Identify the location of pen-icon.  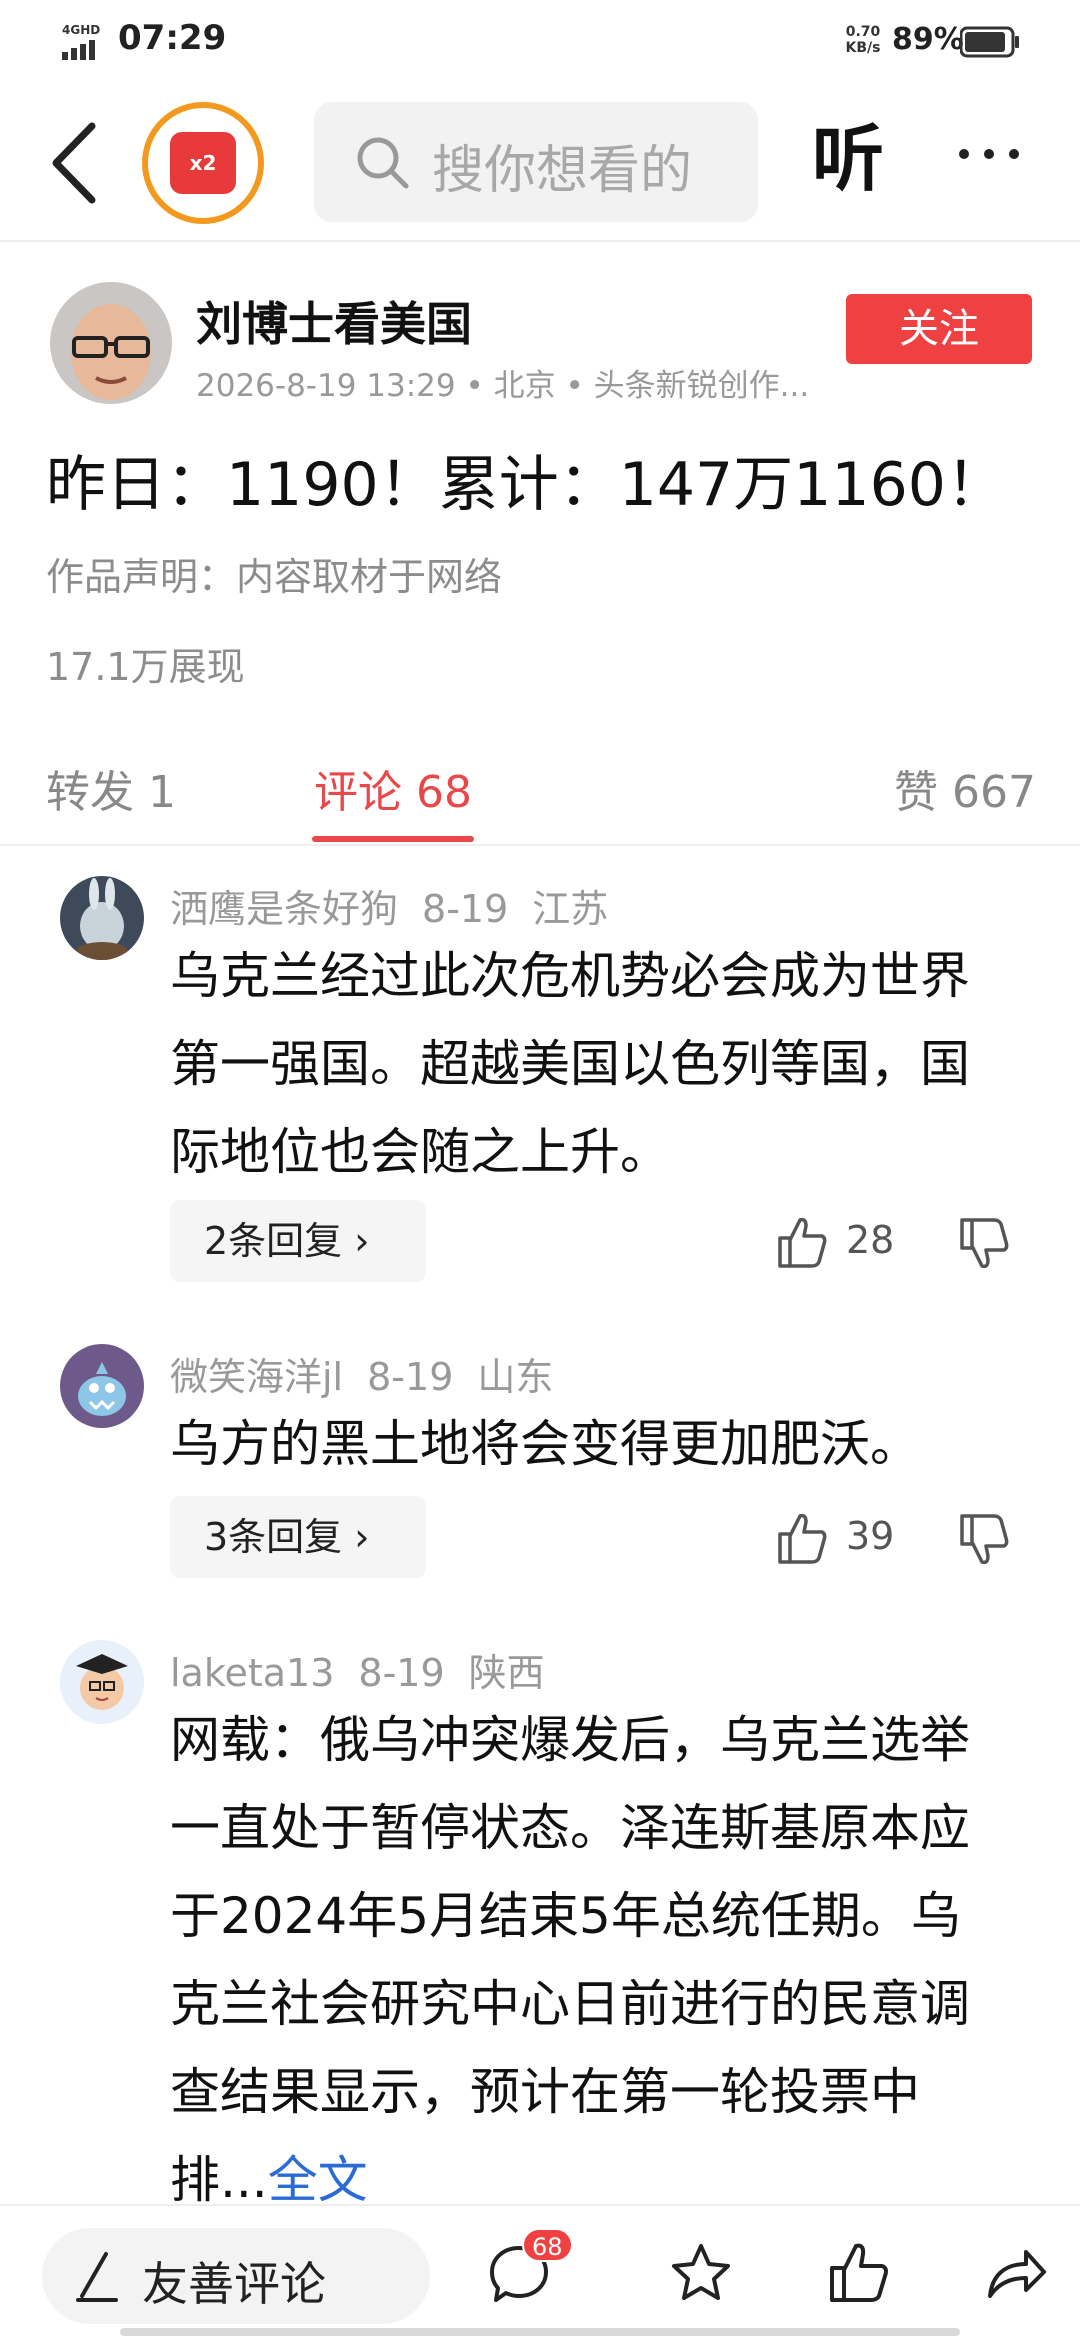
(97, 2277).